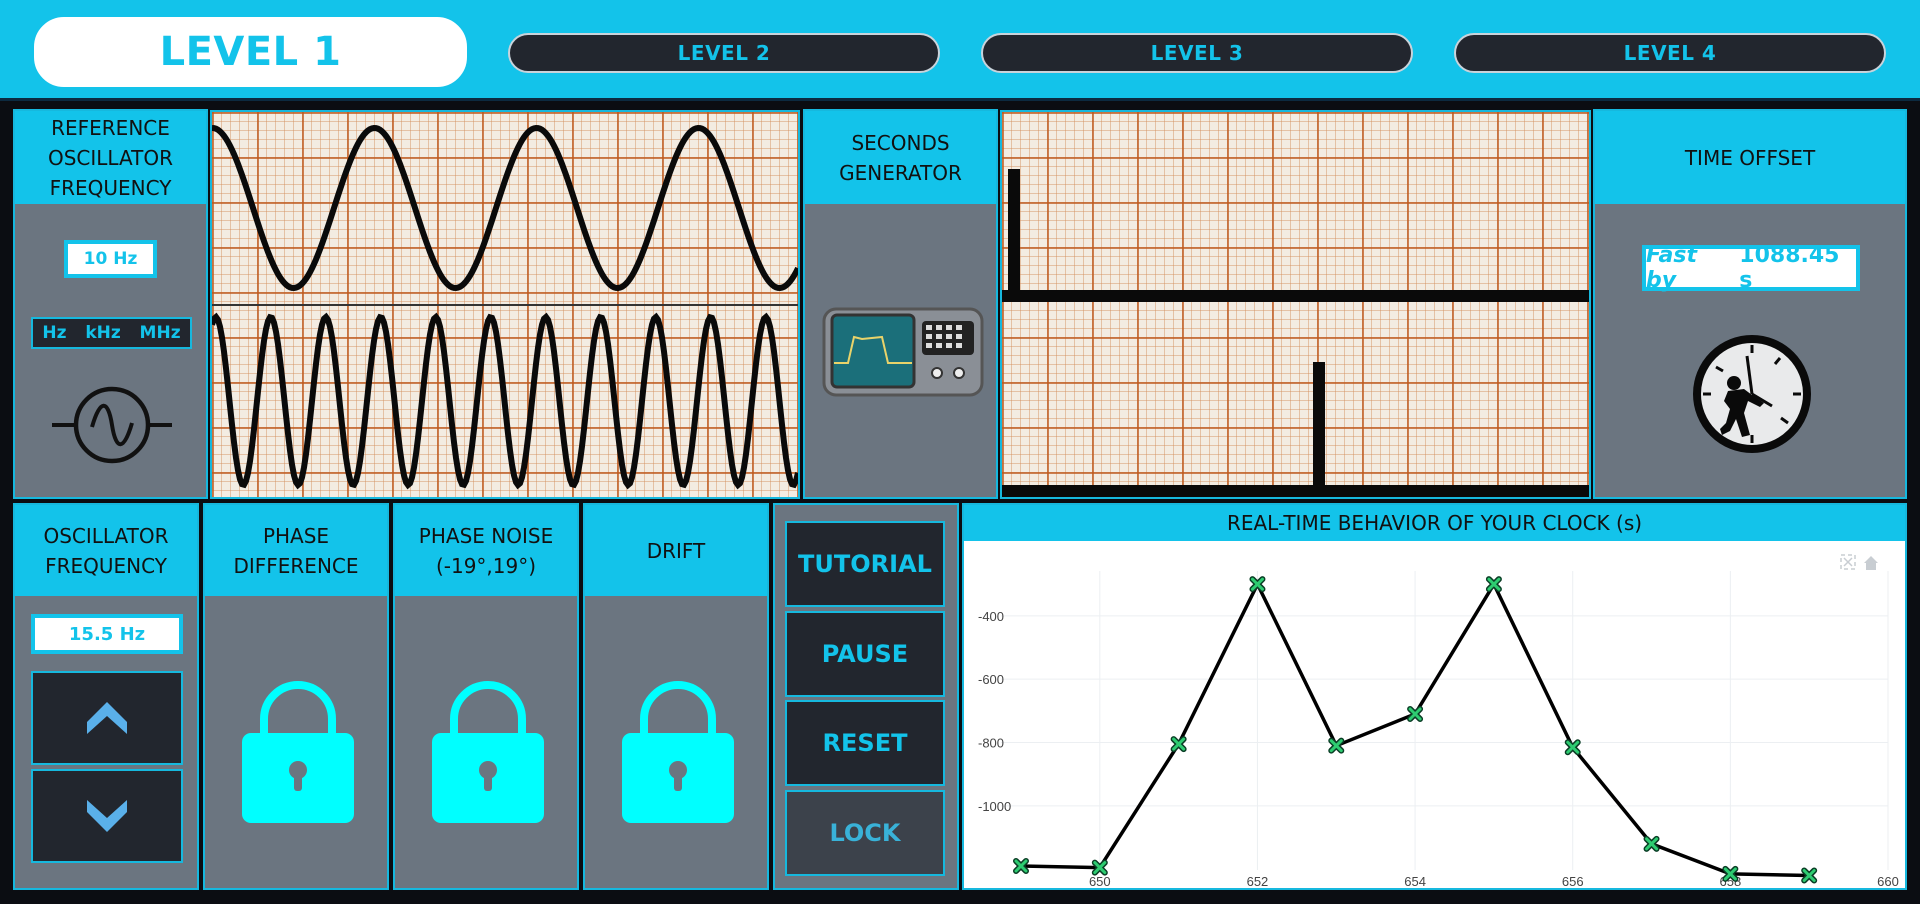 This screenshot has width=1920, height=904. Describe the element at coordinates (1871, 563) in the screenshot. I see `home-icon` at that location.